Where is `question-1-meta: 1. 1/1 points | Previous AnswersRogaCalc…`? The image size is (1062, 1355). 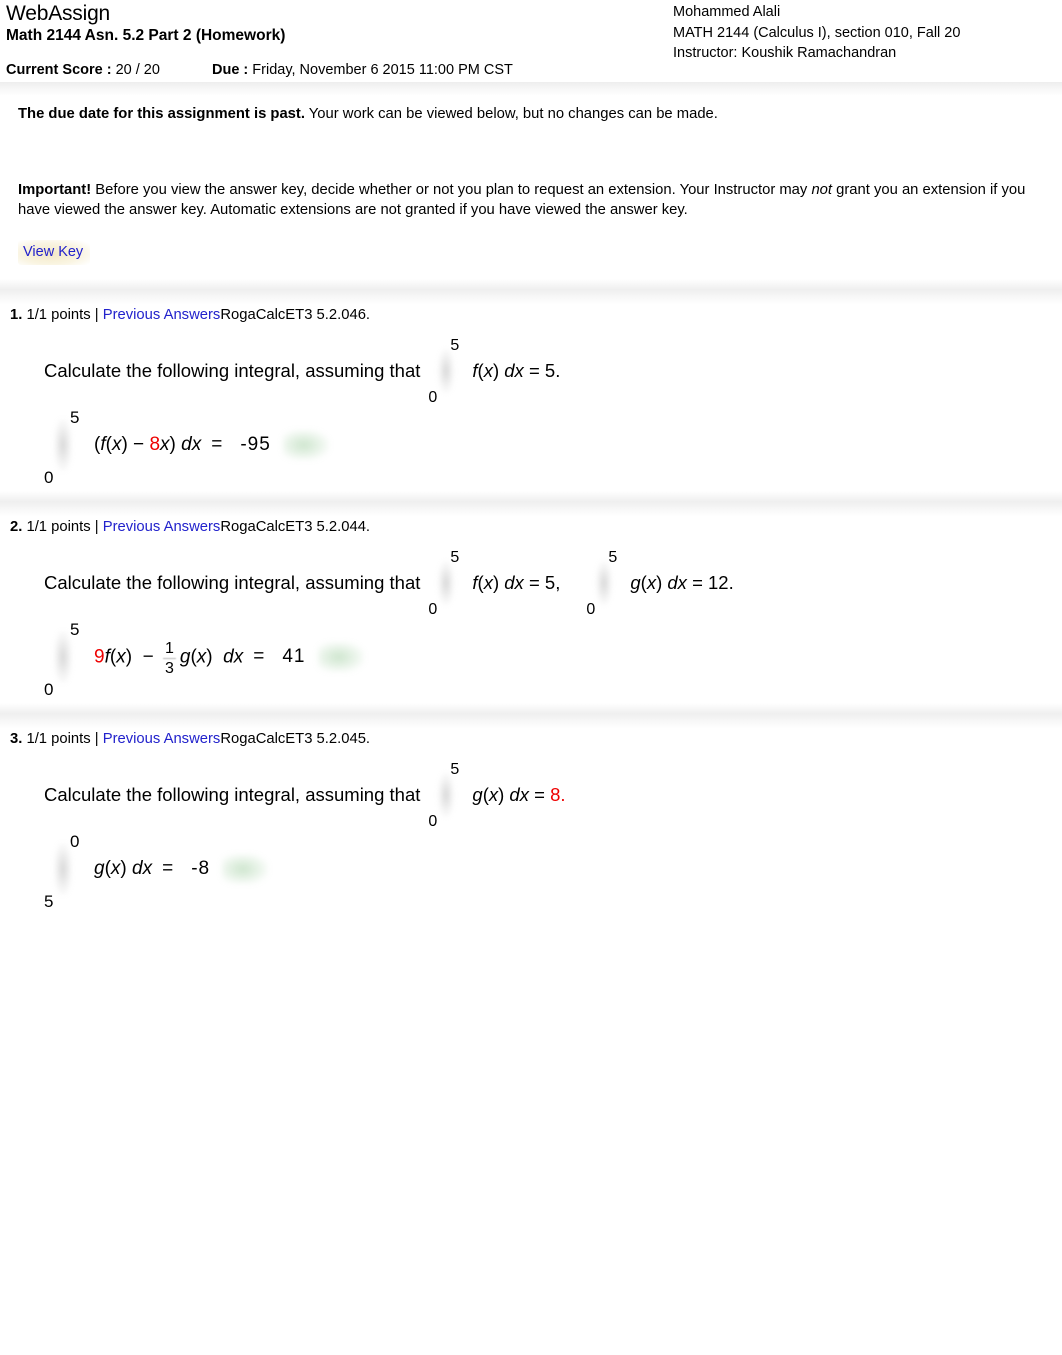
question-1-meta: 1. 1/1 points | Previous AnswersRogaCalc… is located at coordinates (531, 315).